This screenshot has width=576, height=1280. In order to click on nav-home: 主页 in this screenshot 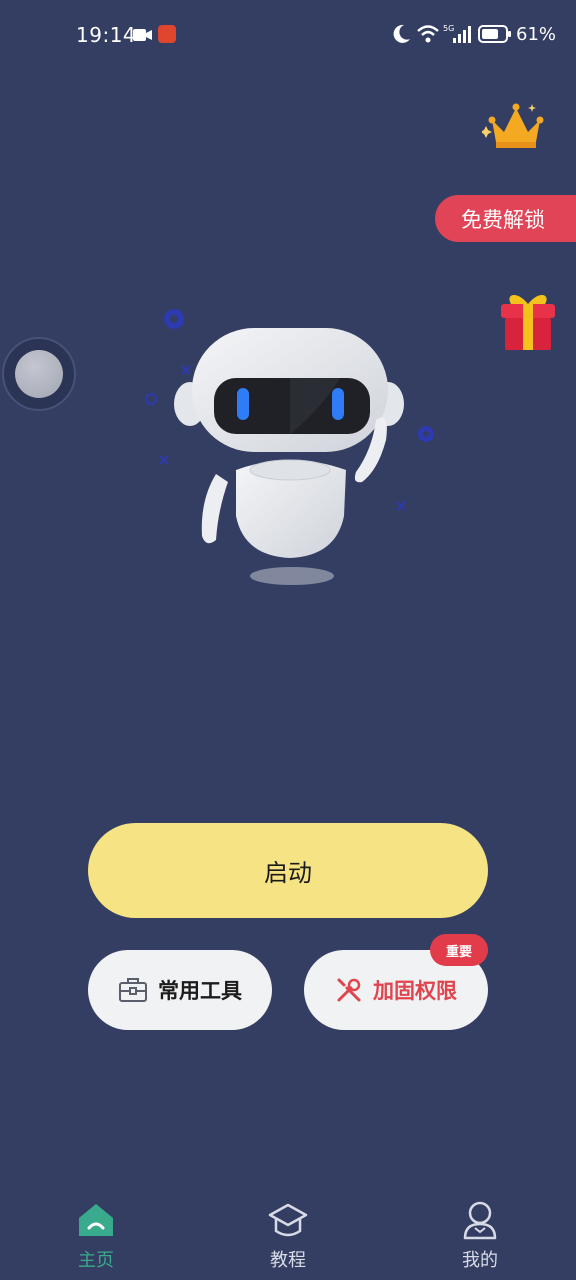, I will do `click(96, 1231)`.